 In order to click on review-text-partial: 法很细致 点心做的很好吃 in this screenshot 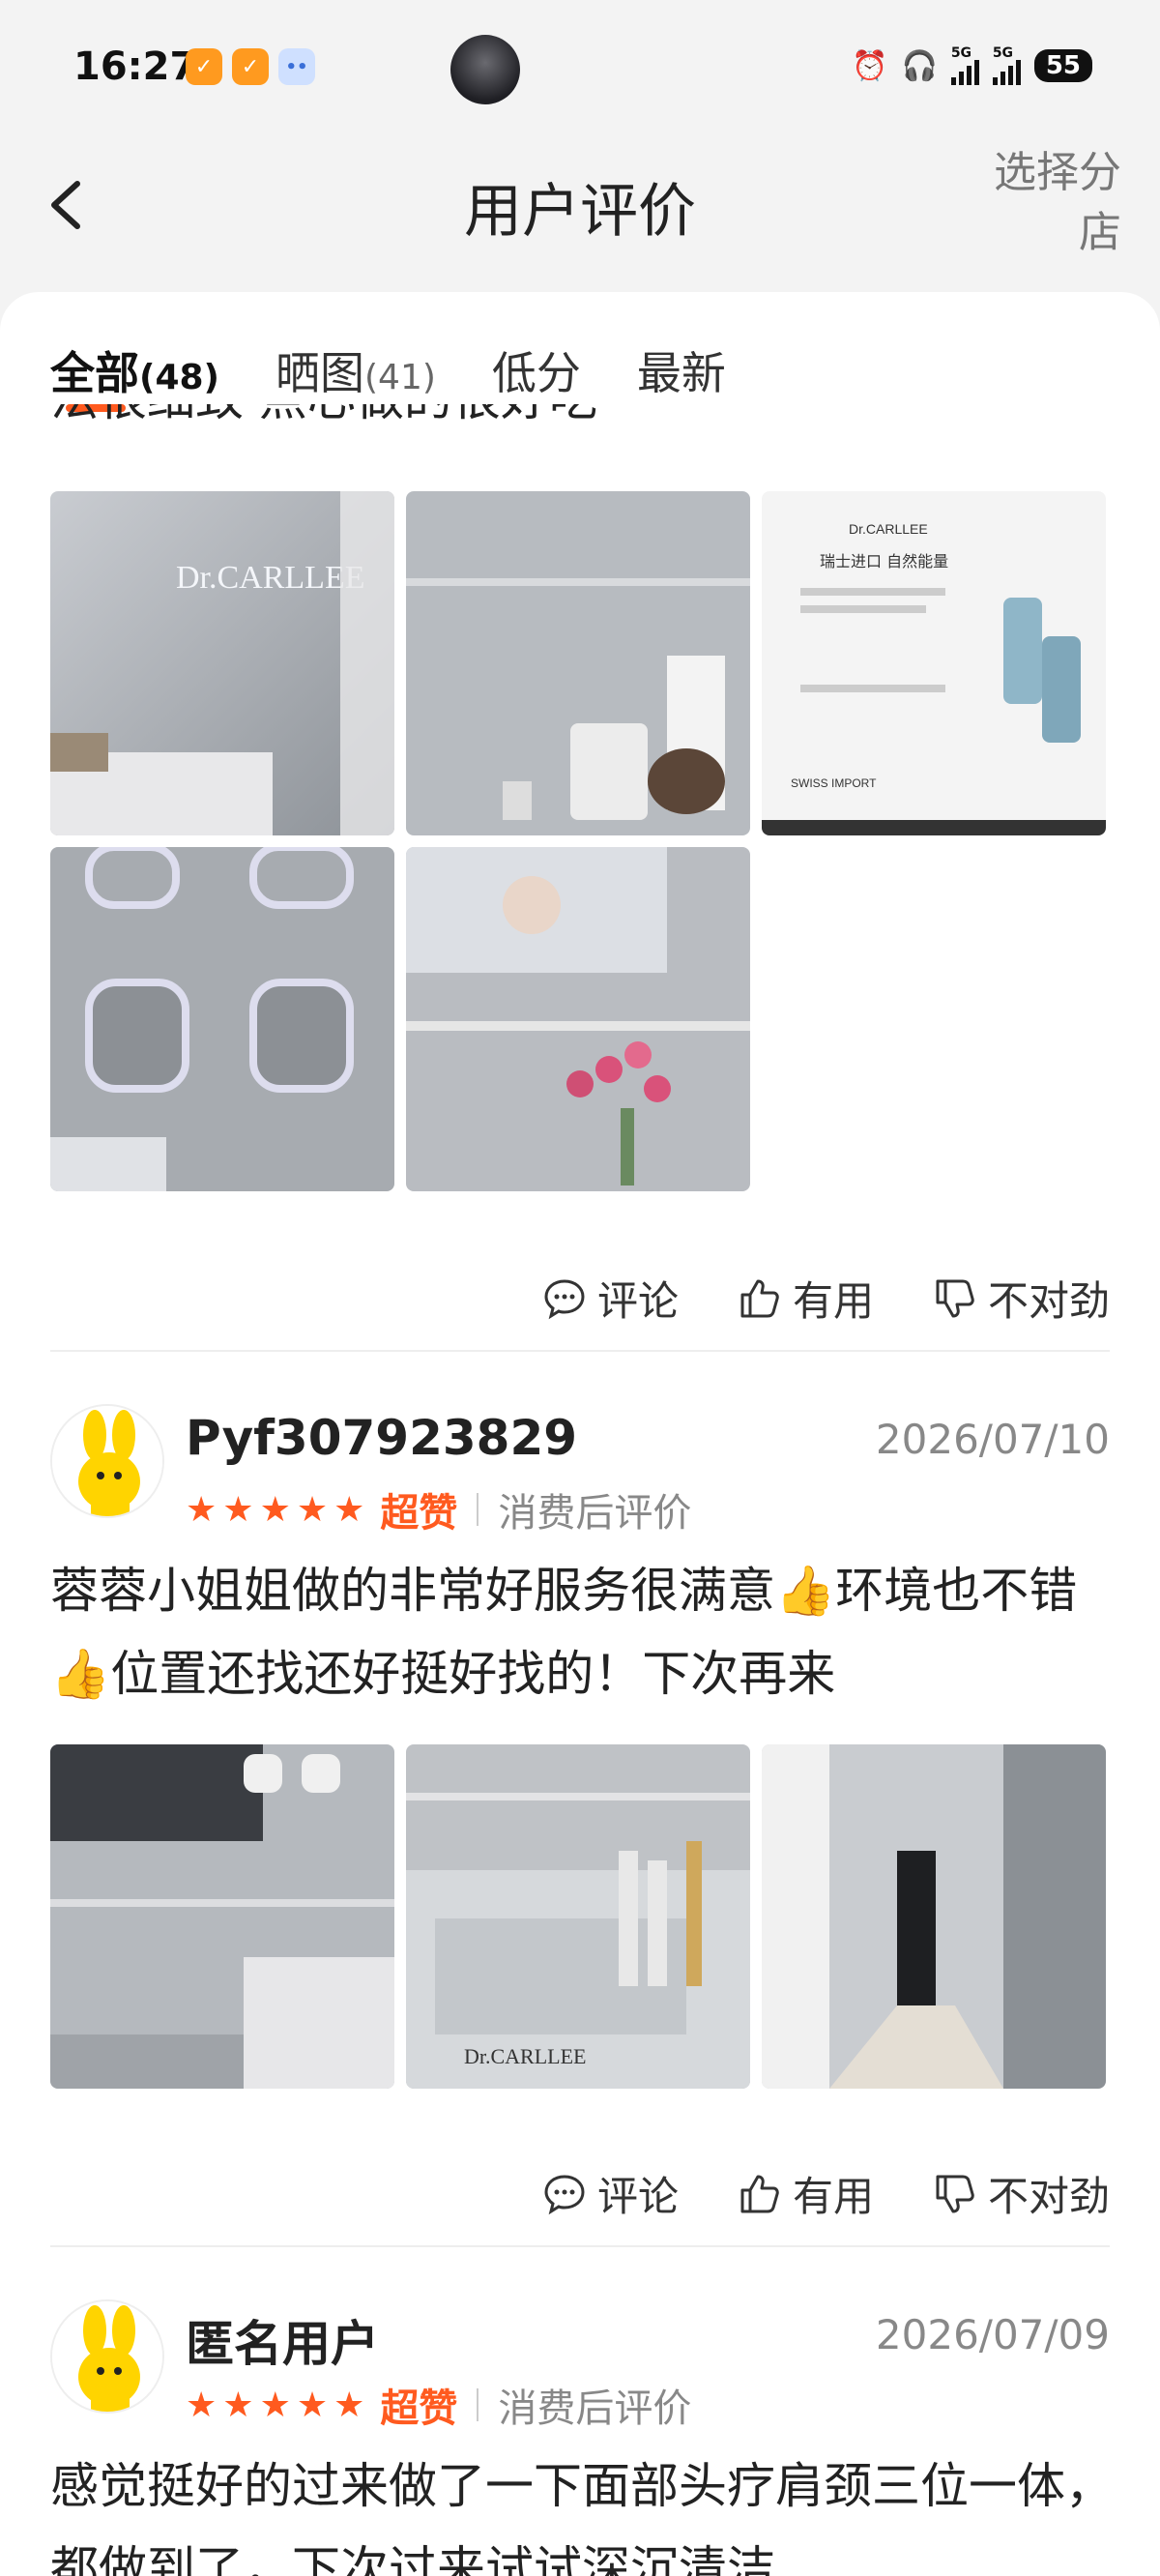, I will do `click(324, 424)`.